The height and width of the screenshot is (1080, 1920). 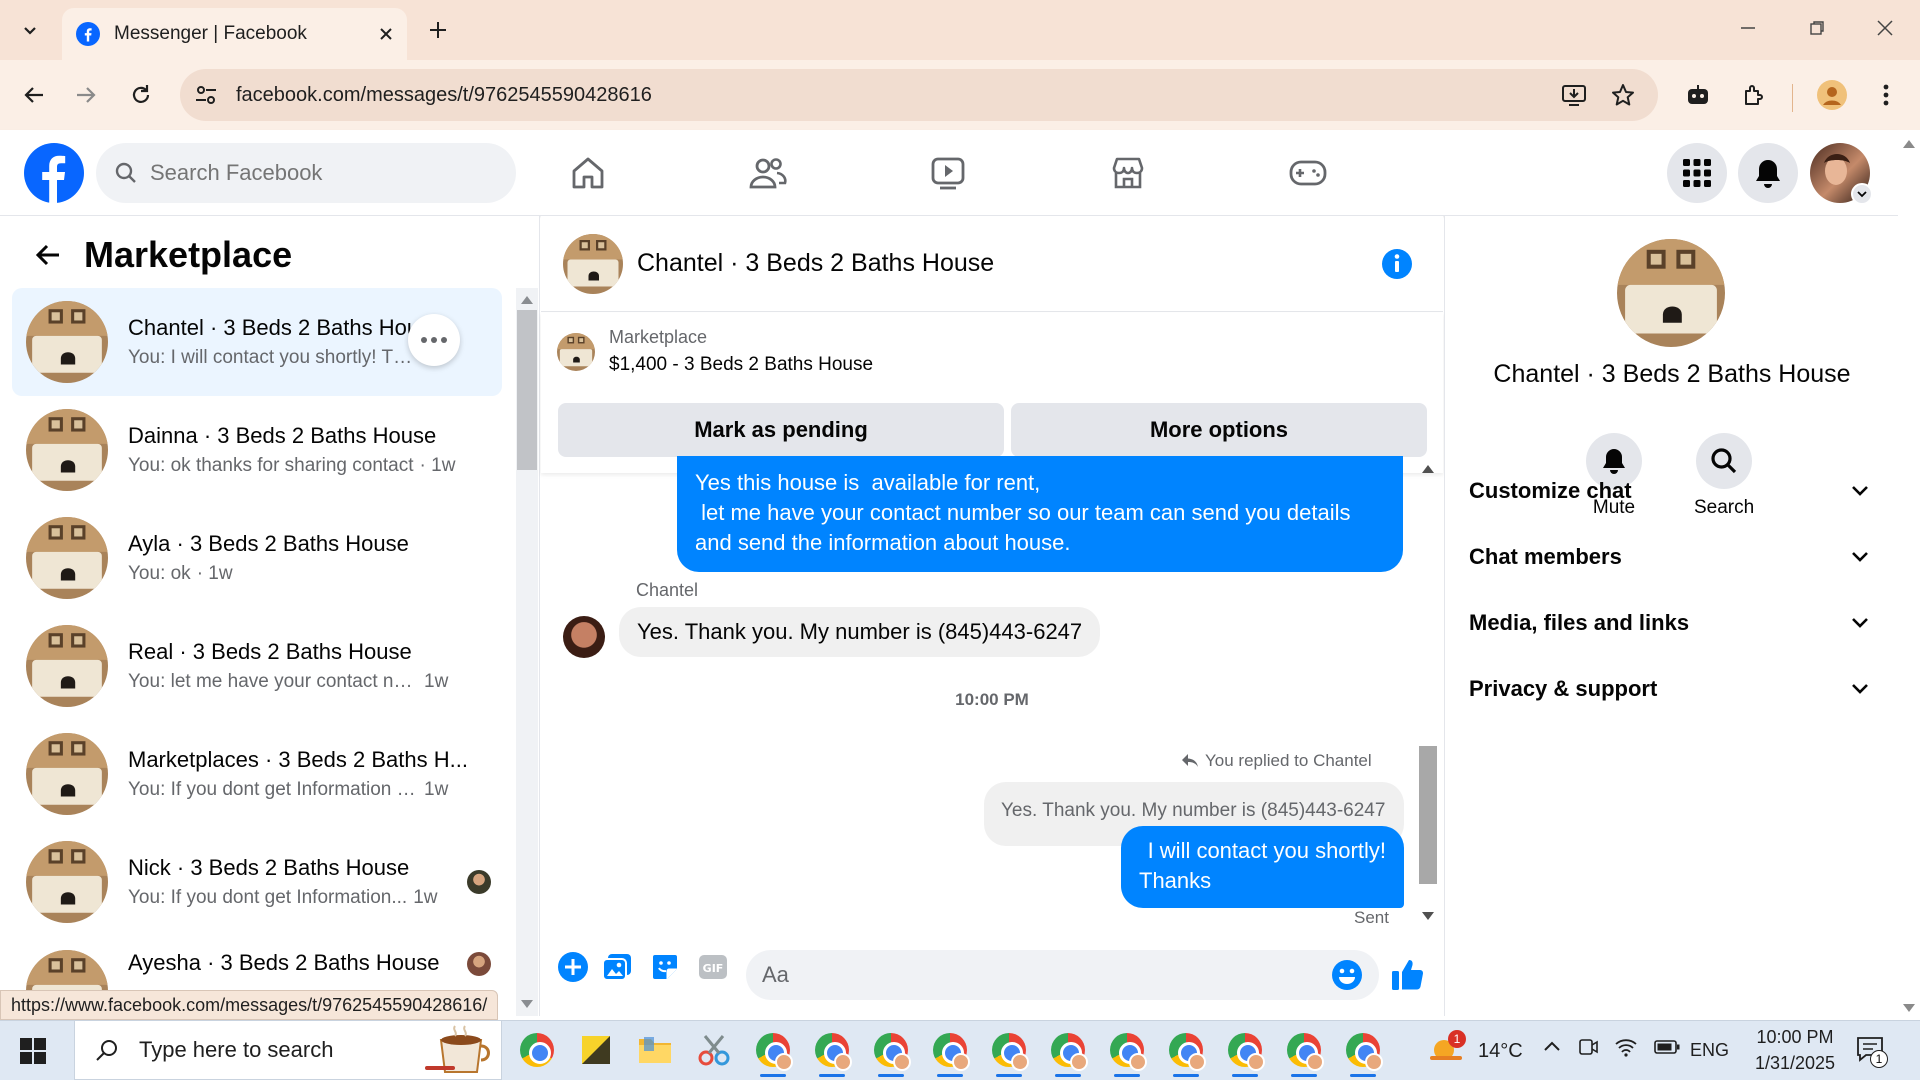 What do you see at coordinates (1574, 95) in the screenshot?
I see `install-app-button` at bounding box center [1574, 95].